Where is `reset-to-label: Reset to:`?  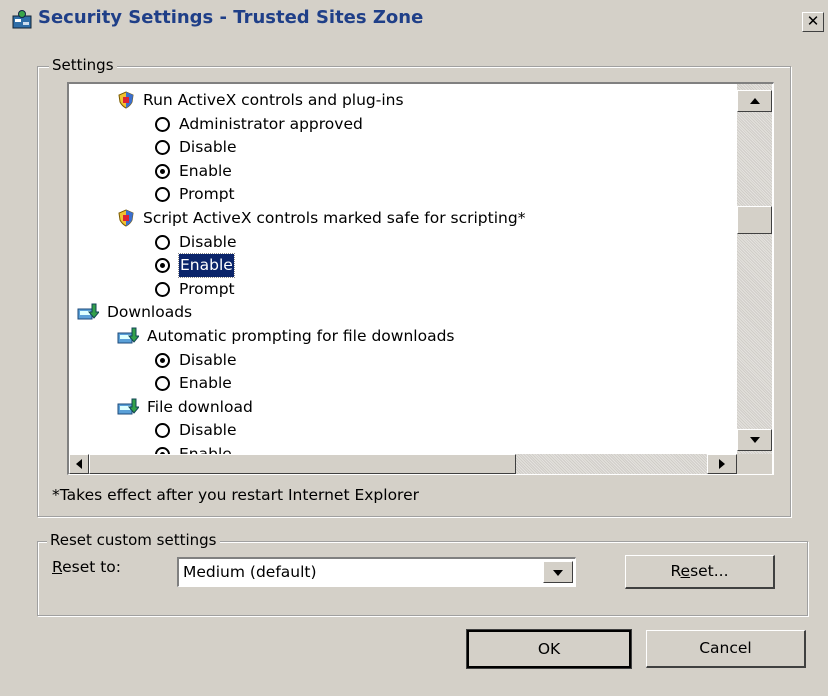 reset-to-label: Reset to: is located at coordinates (86, 567).